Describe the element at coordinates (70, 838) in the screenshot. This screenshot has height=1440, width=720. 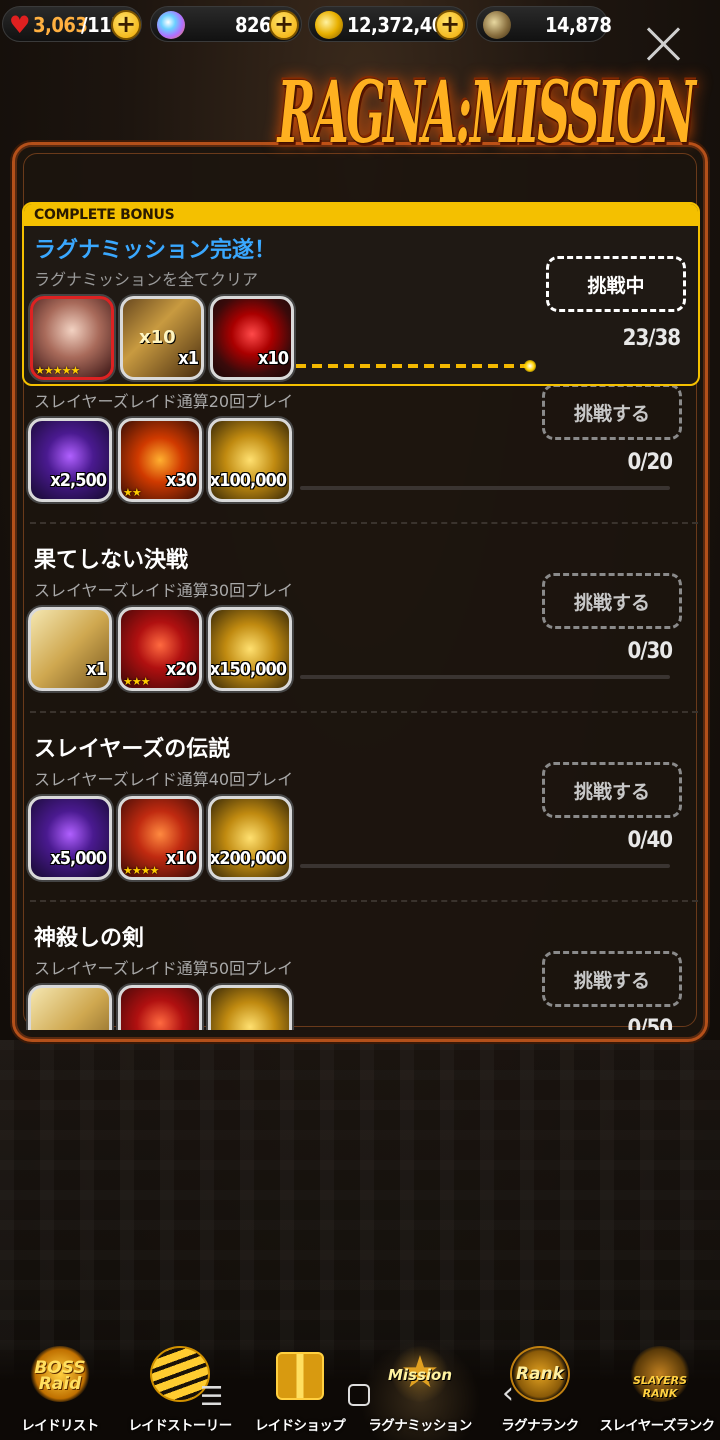
I see `purple-gem-icon: x5,000` at that location.